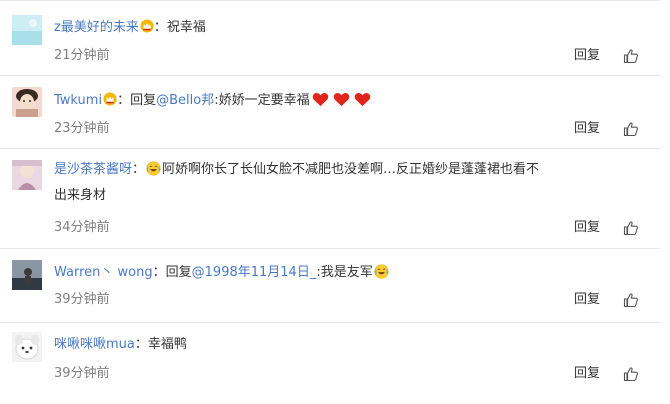 This screenshot has width=670, height=404. I want to click on comment-line: 咪啾咪啾mua：幸福鸭, so click(120, 345).